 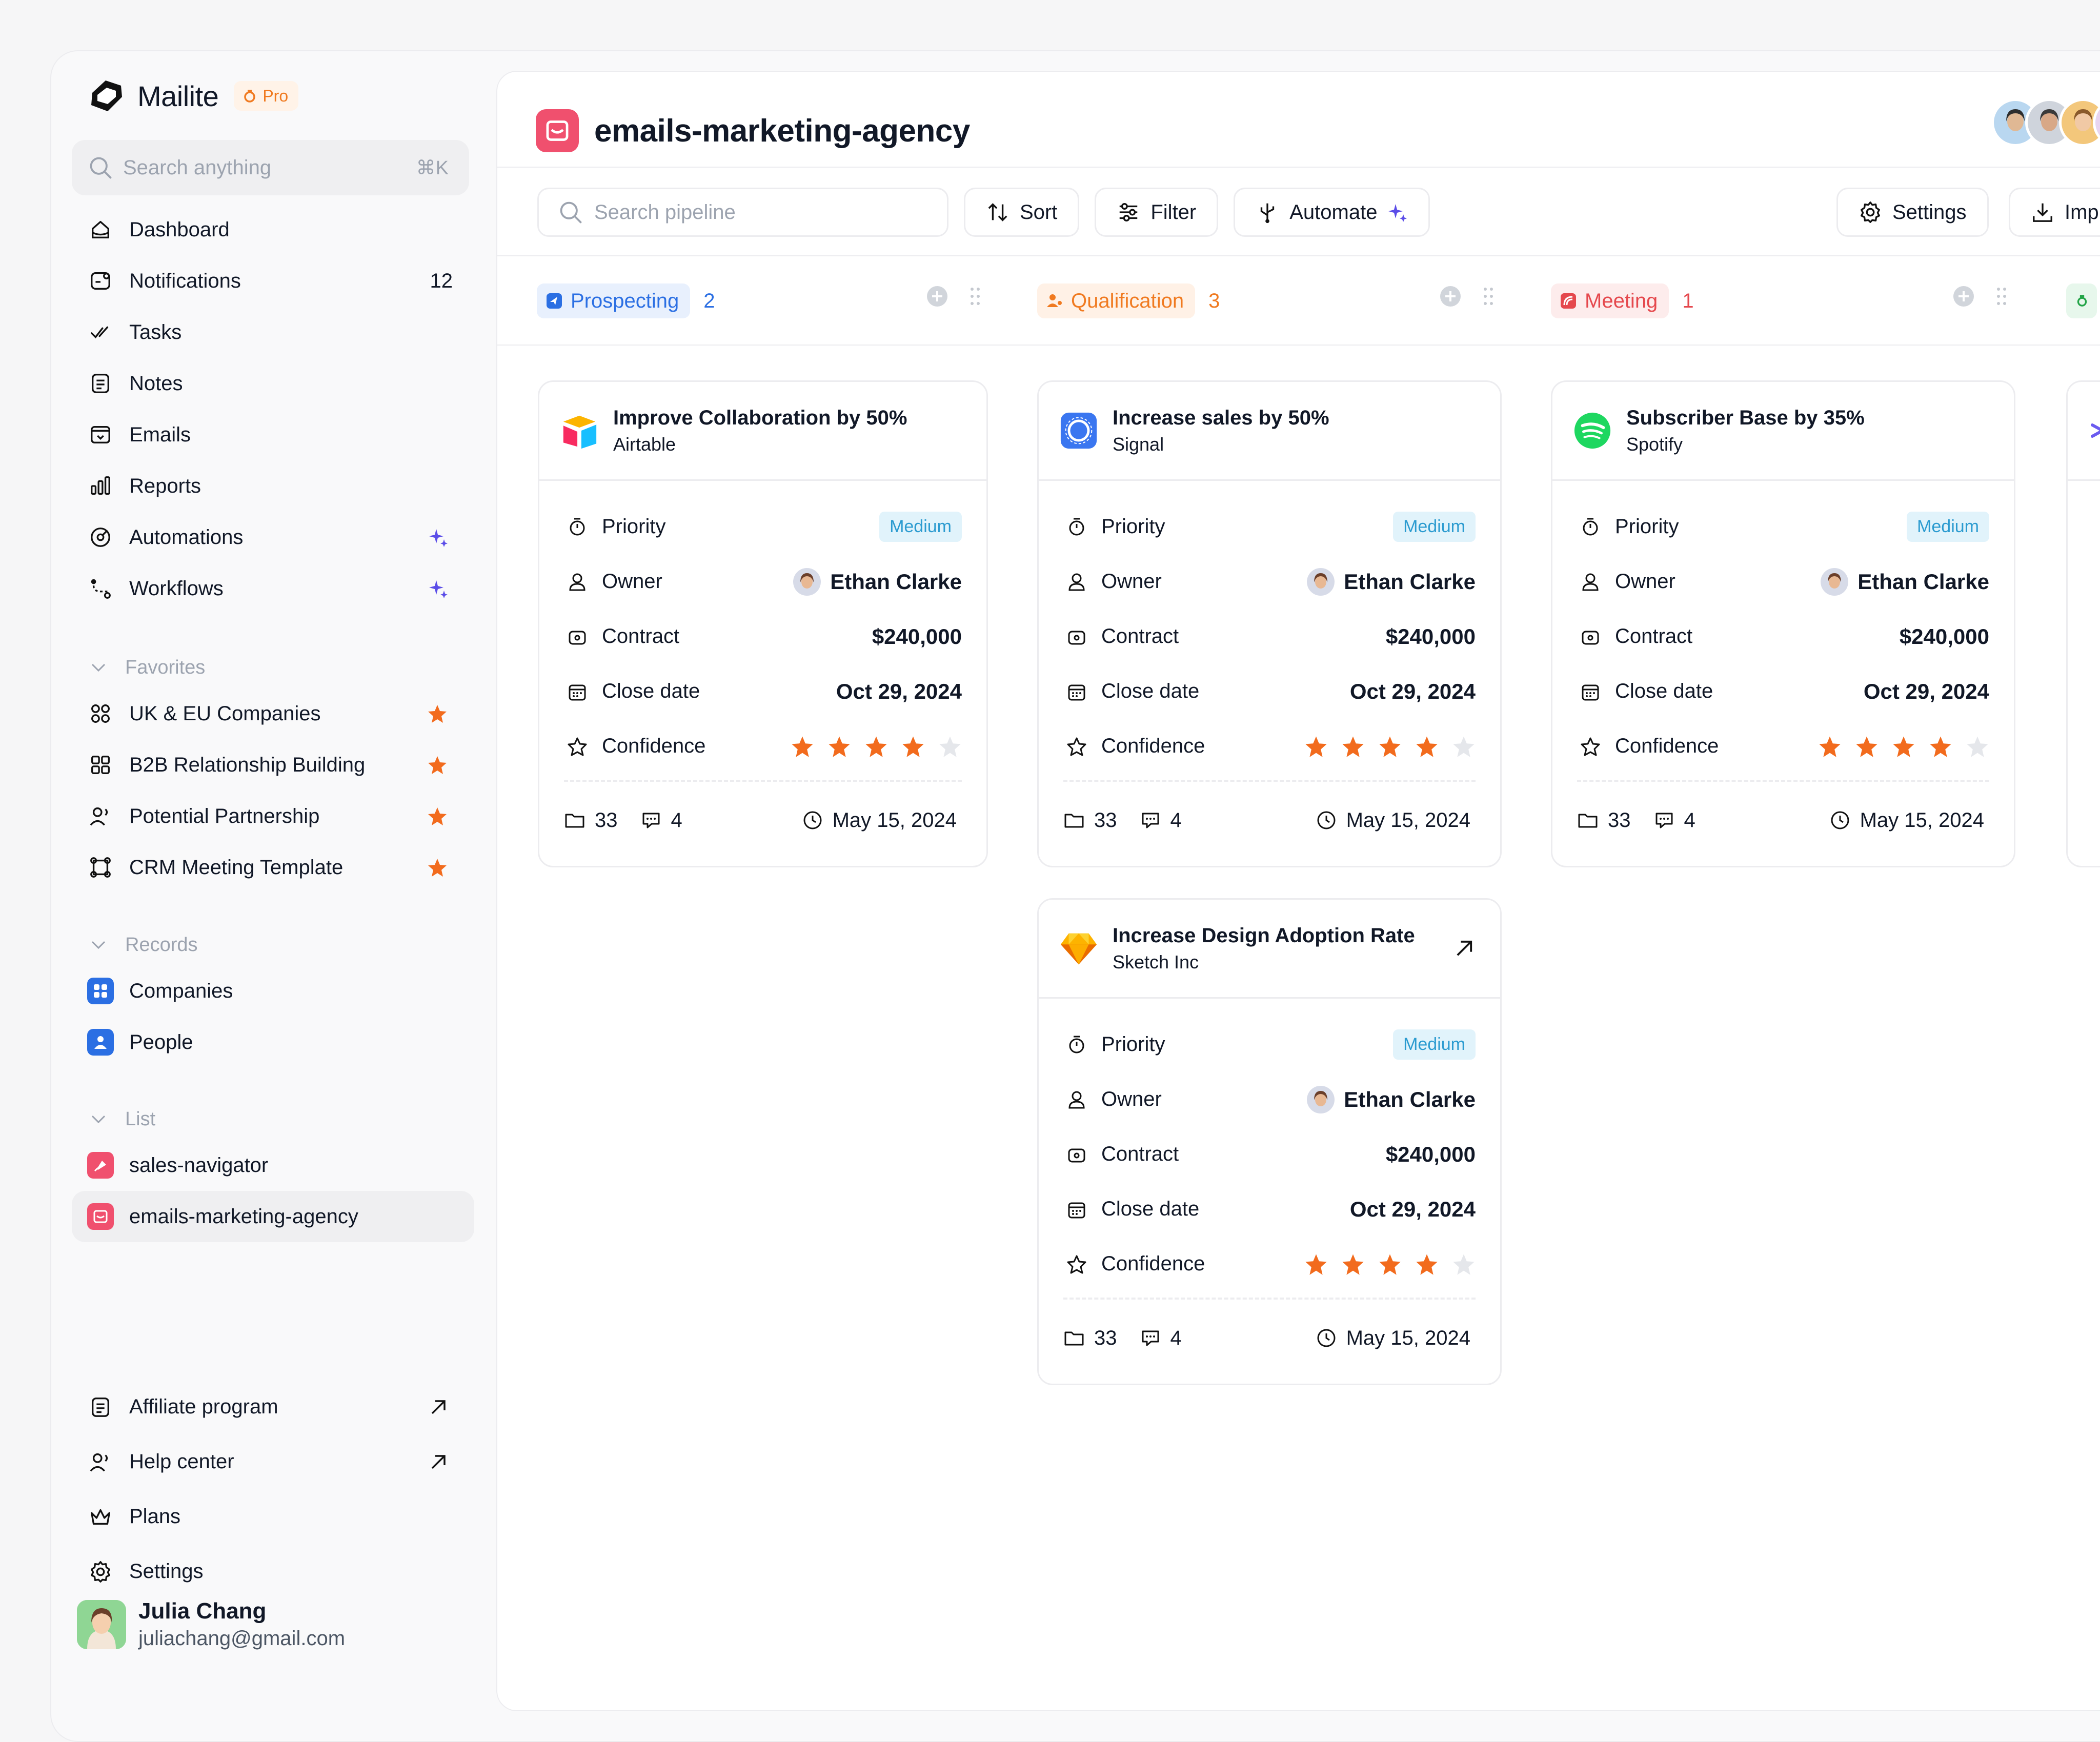 What do you see at coordinates (2083, 623) in the screenshot?
I see `deal-card` at bounding box center [2083, 623].